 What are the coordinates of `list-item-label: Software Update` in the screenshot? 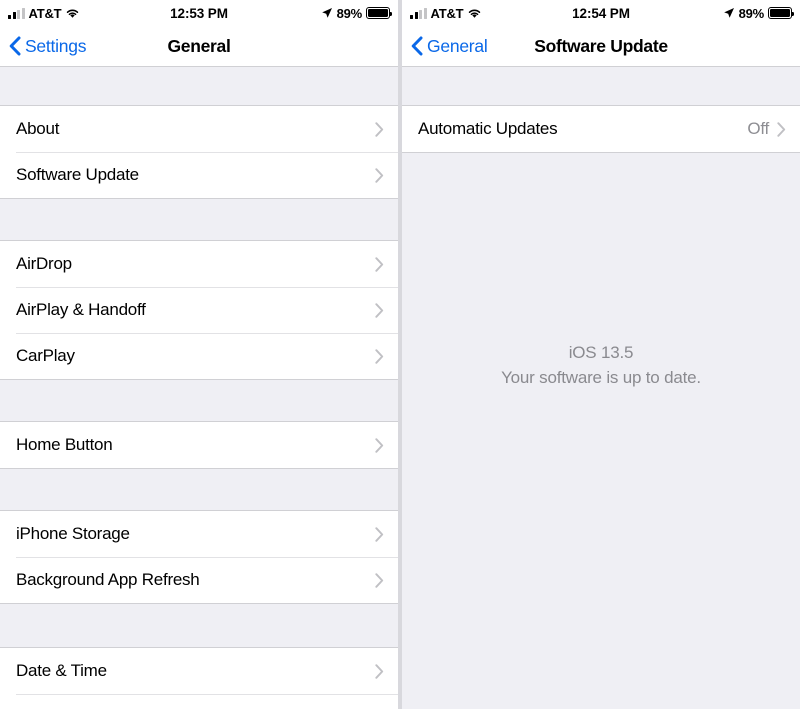 It's located at (77, 174).